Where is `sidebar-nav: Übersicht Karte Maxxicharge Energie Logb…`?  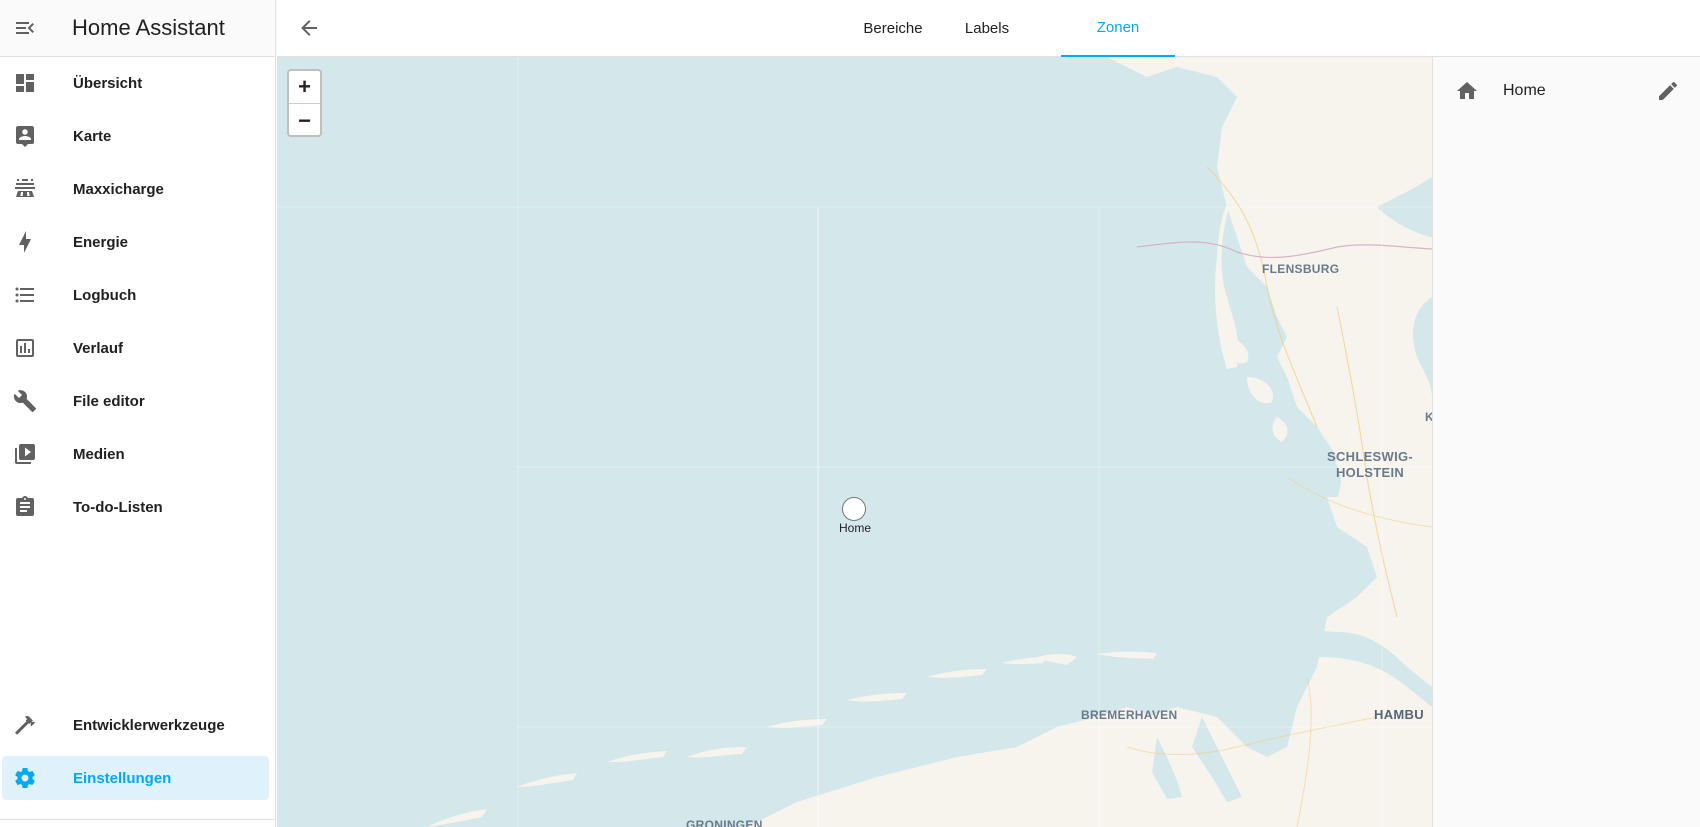
sidebar-nav: Übersicht Karte Maxxicharge Energie Logb… is located at coordinates (137, 299).